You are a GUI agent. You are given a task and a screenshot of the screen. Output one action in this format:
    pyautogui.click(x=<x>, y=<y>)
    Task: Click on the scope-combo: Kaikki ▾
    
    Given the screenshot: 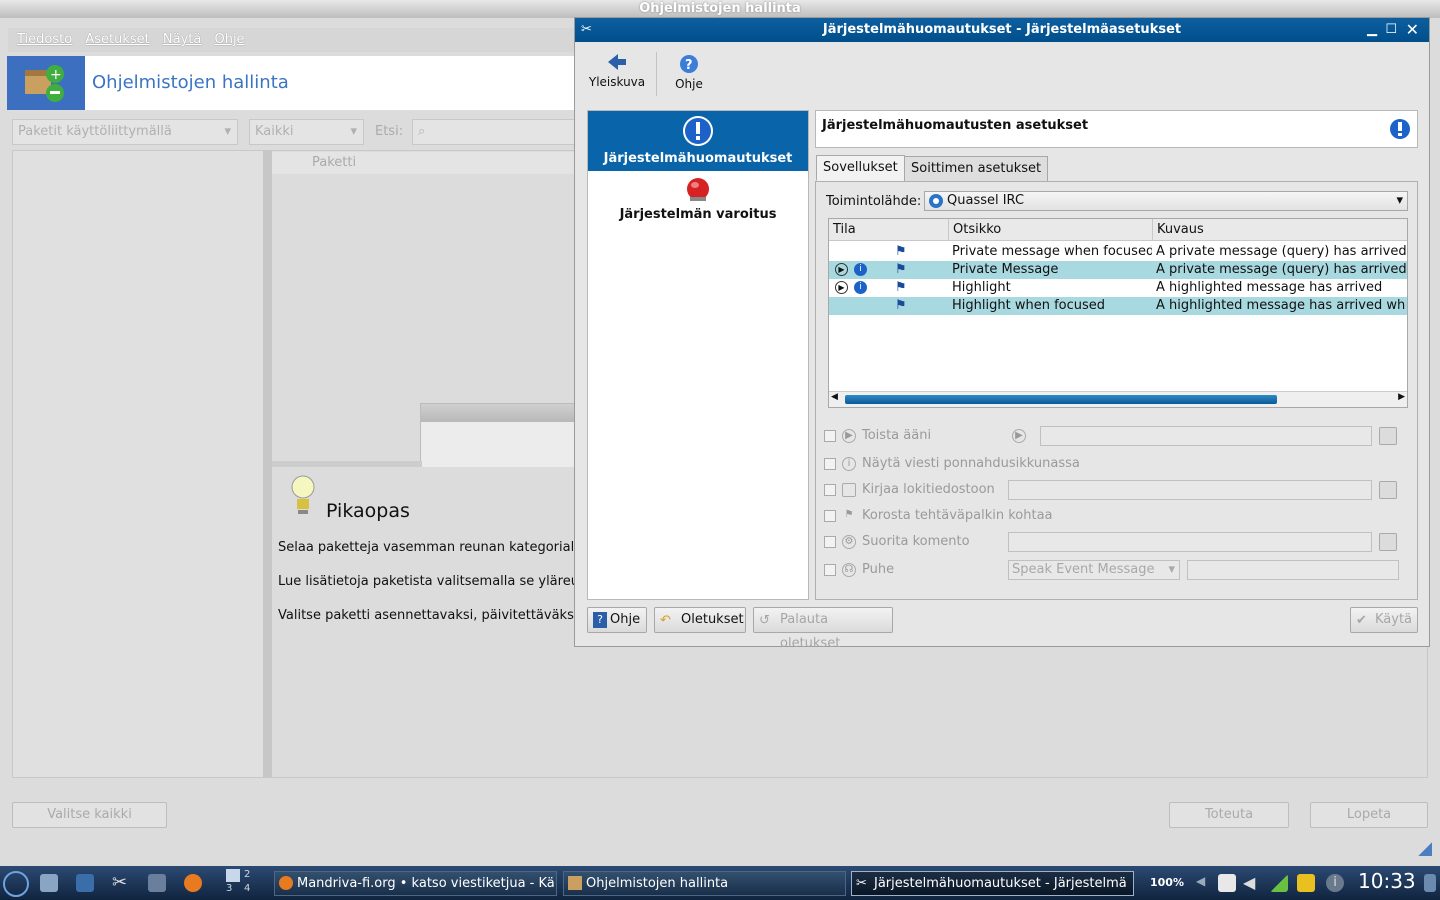 What is the action you would take?
    pyautogui.click(x=306, y=132)
    